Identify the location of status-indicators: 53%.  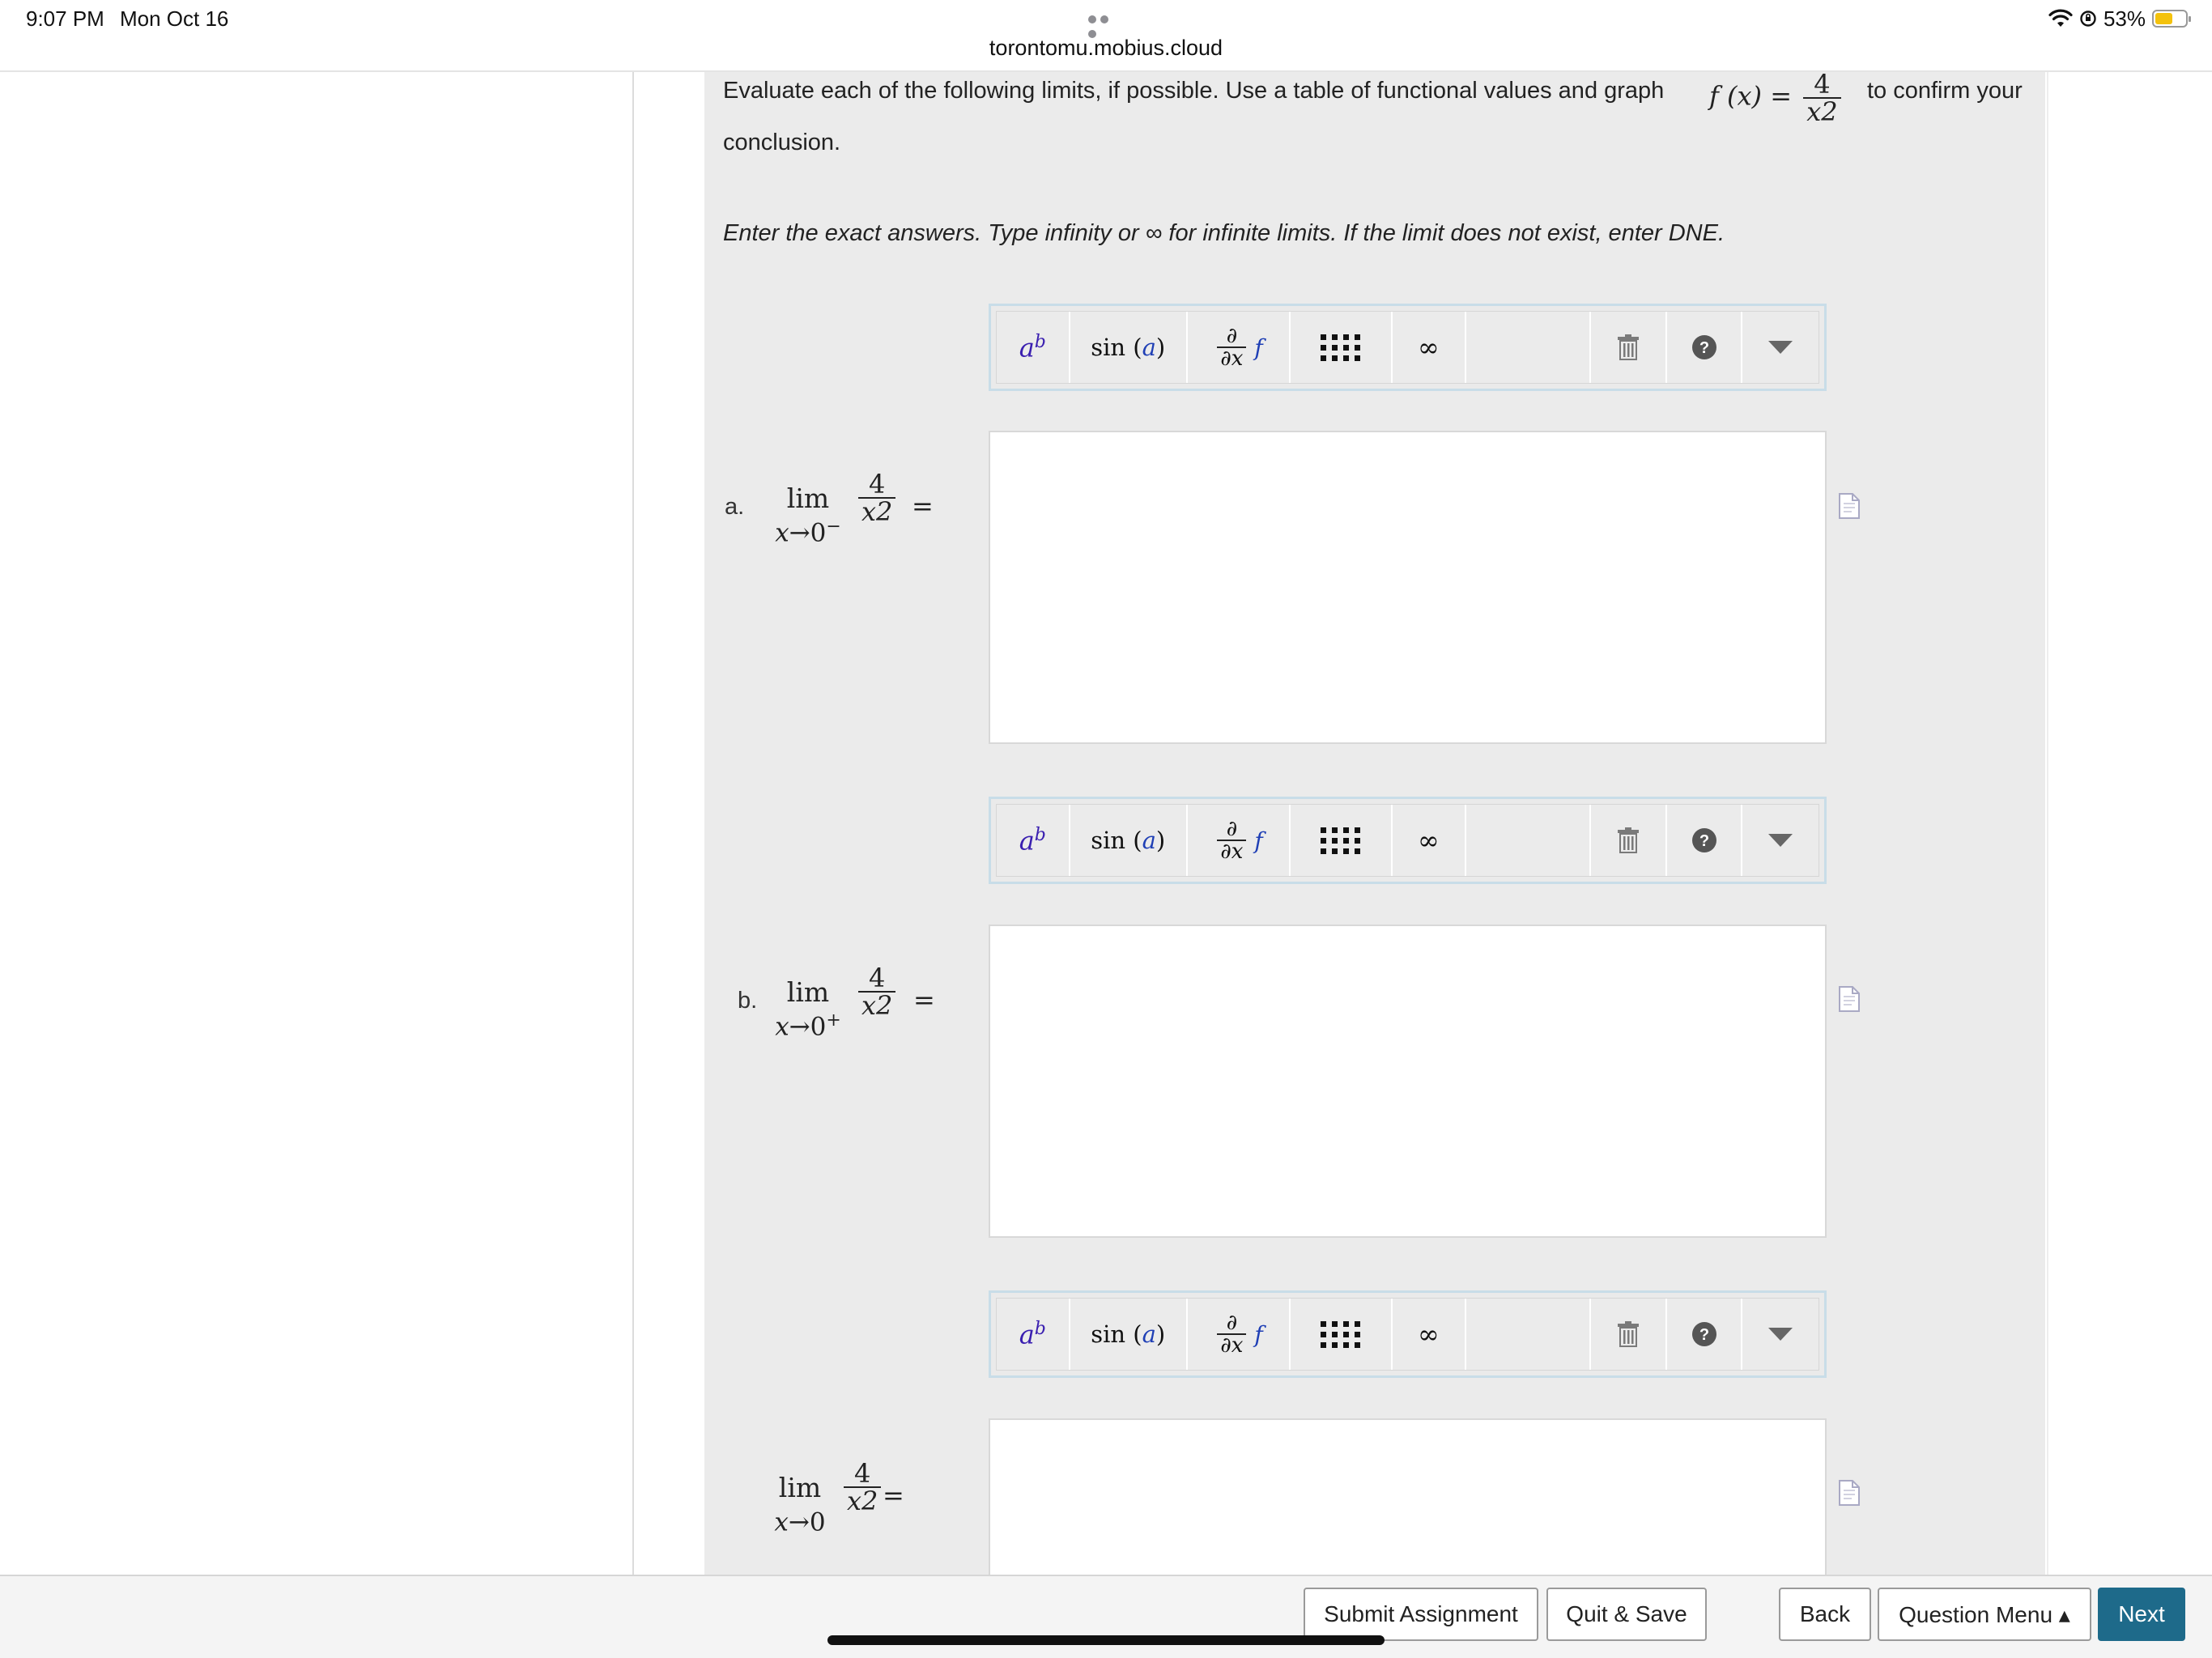
(2119, 18).